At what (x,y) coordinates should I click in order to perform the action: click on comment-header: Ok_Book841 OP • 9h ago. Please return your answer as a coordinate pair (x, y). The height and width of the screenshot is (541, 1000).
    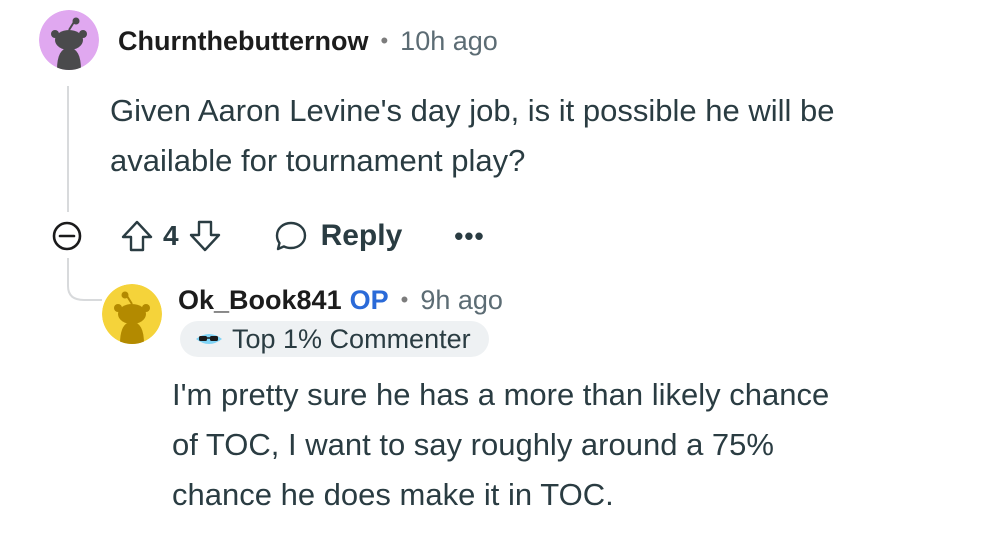
    Looking at the image, I should click on (340, 300).